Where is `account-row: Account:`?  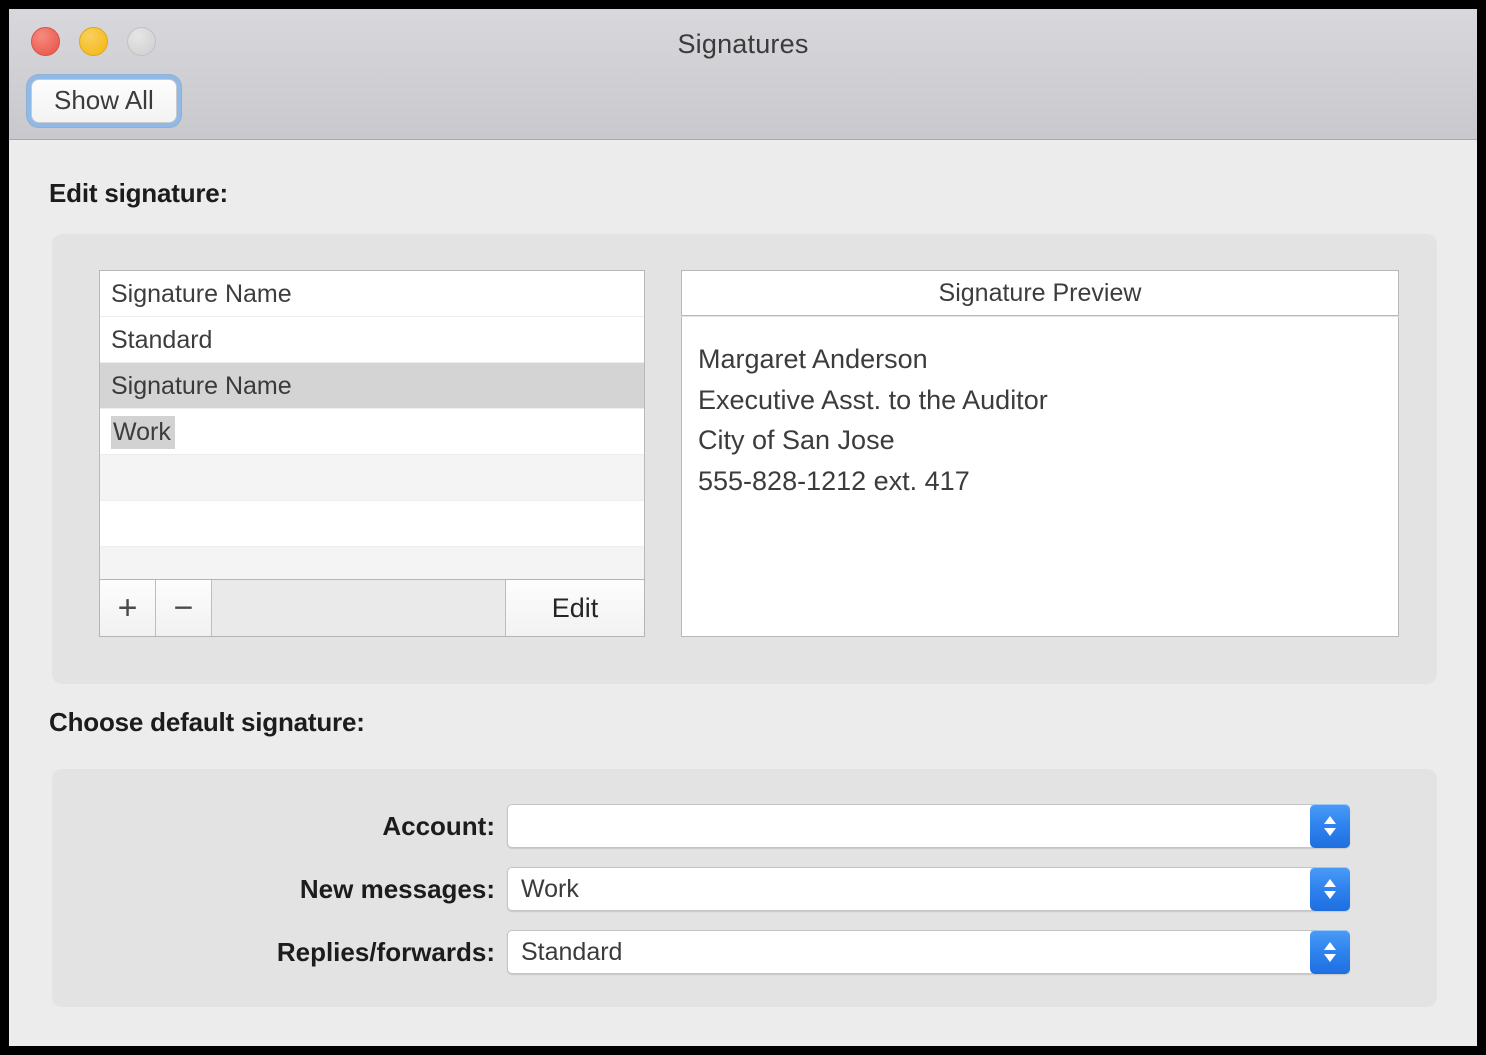
account-row: Account: is located at coordinates (744, 826).